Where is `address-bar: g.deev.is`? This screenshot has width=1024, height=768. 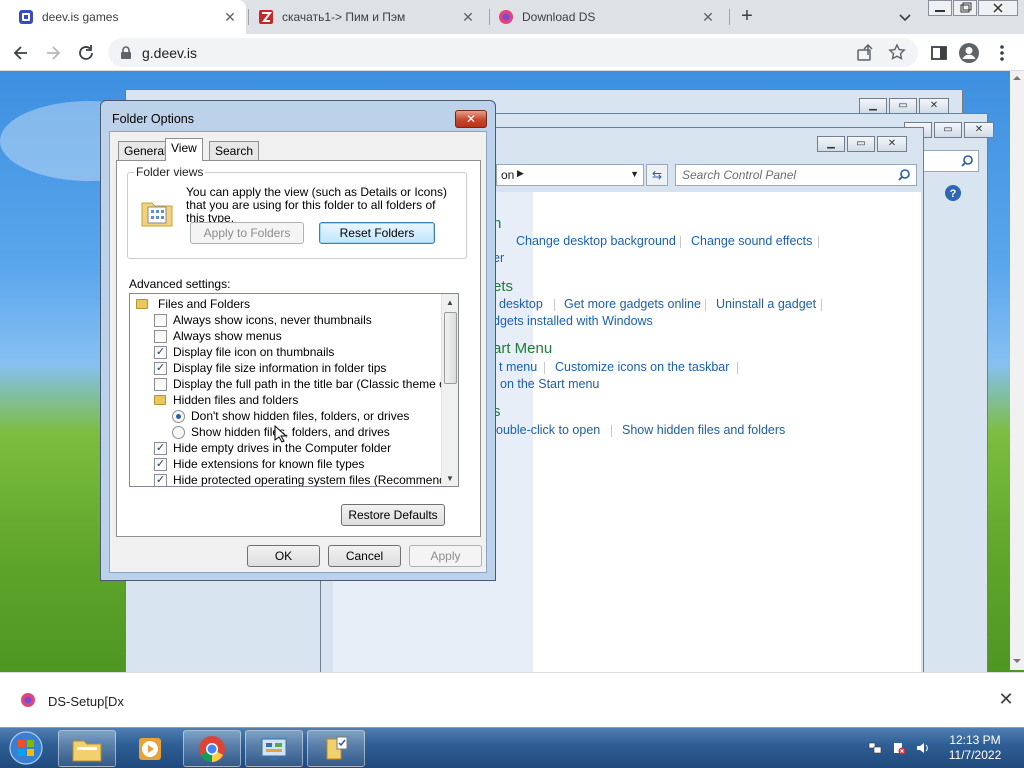
address-bar: g.deev.is is located at coordinates (513, 52).